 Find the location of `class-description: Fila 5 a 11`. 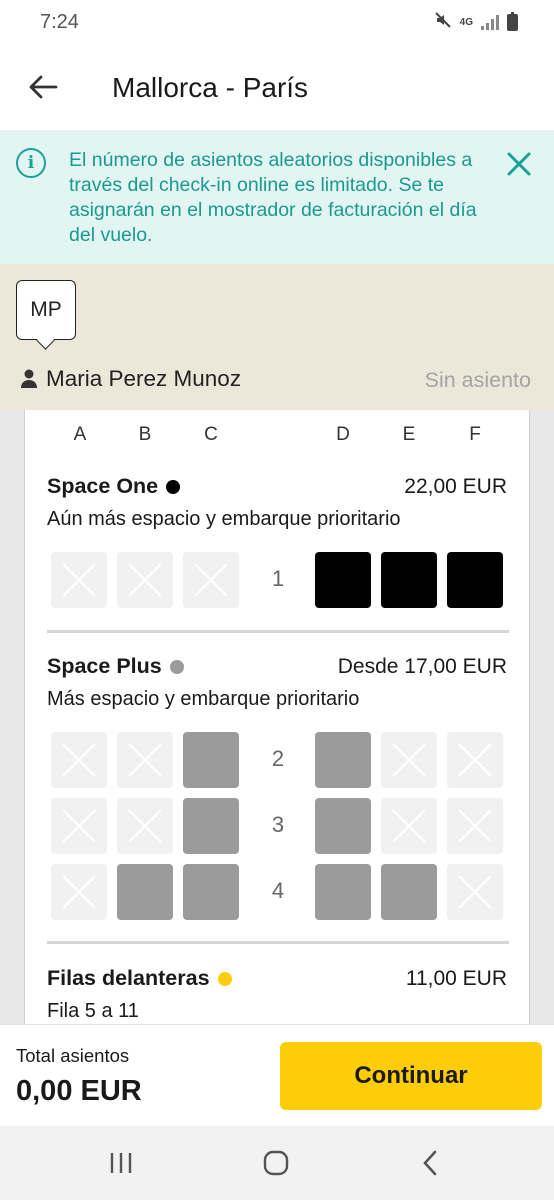

class-description: Fila 5 a 11 is located at coordinates (93, 1011).